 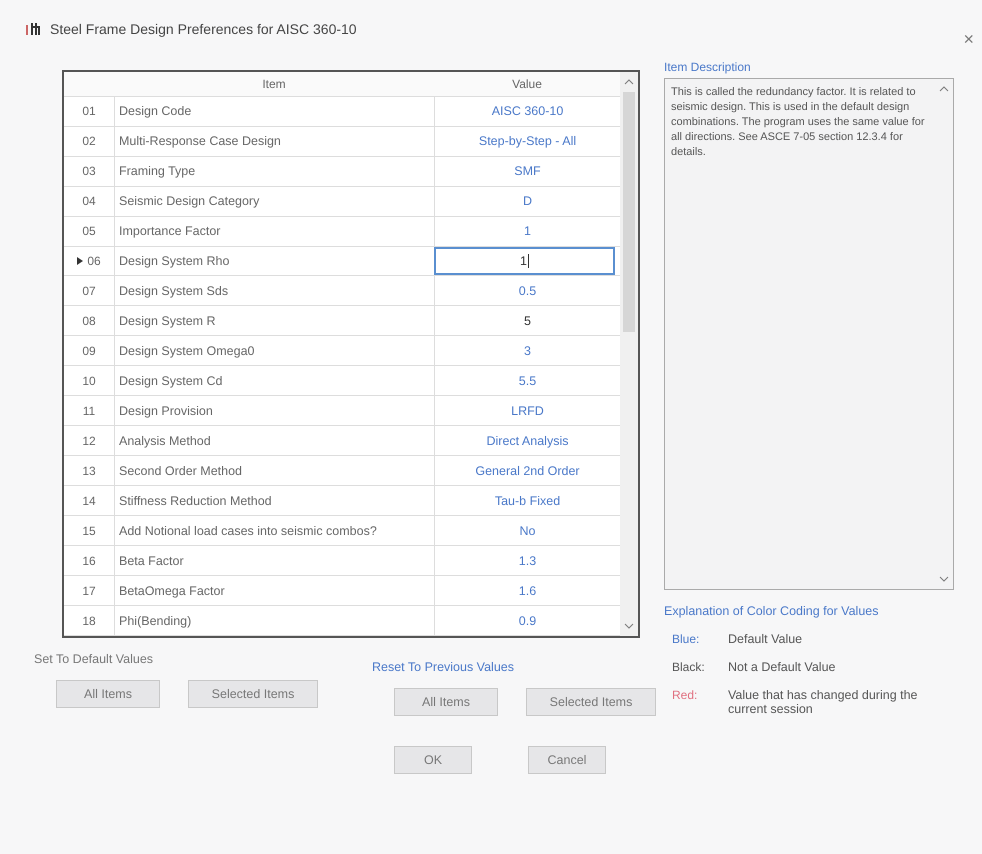 What do you see at coordinates (274, 381) in the screenshot?
I see `item-cell: Design System Cd` at bounding box center [274, 381].